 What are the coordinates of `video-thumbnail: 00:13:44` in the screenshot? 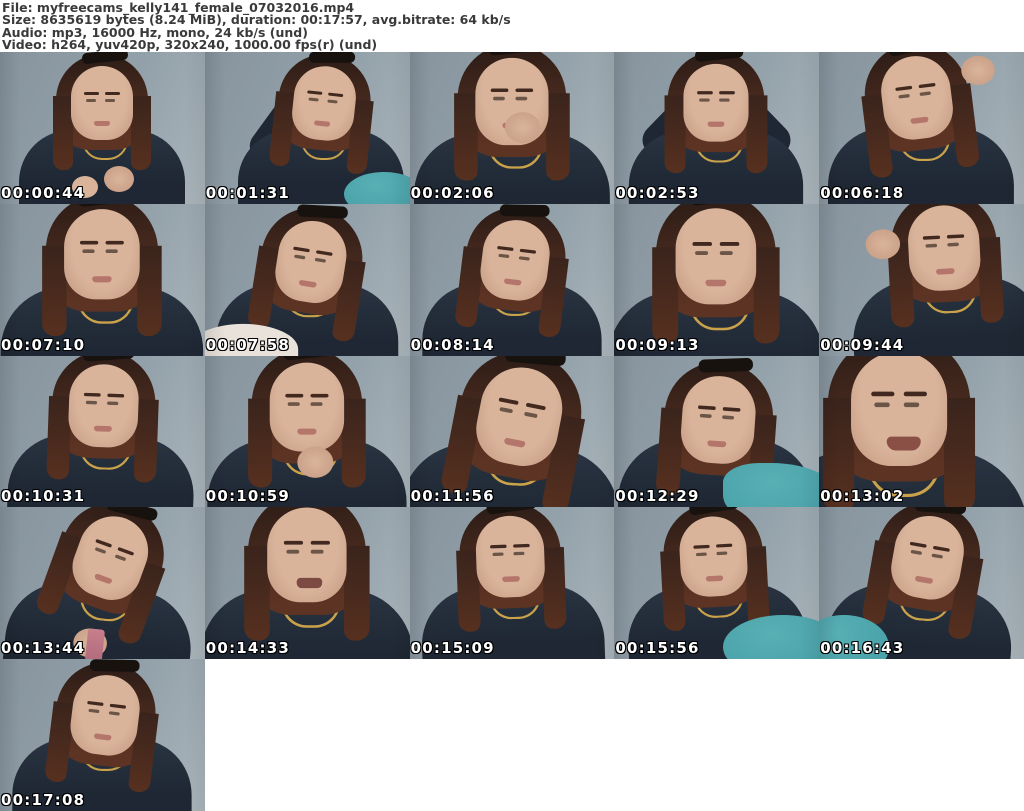 It's located at (102, 583).